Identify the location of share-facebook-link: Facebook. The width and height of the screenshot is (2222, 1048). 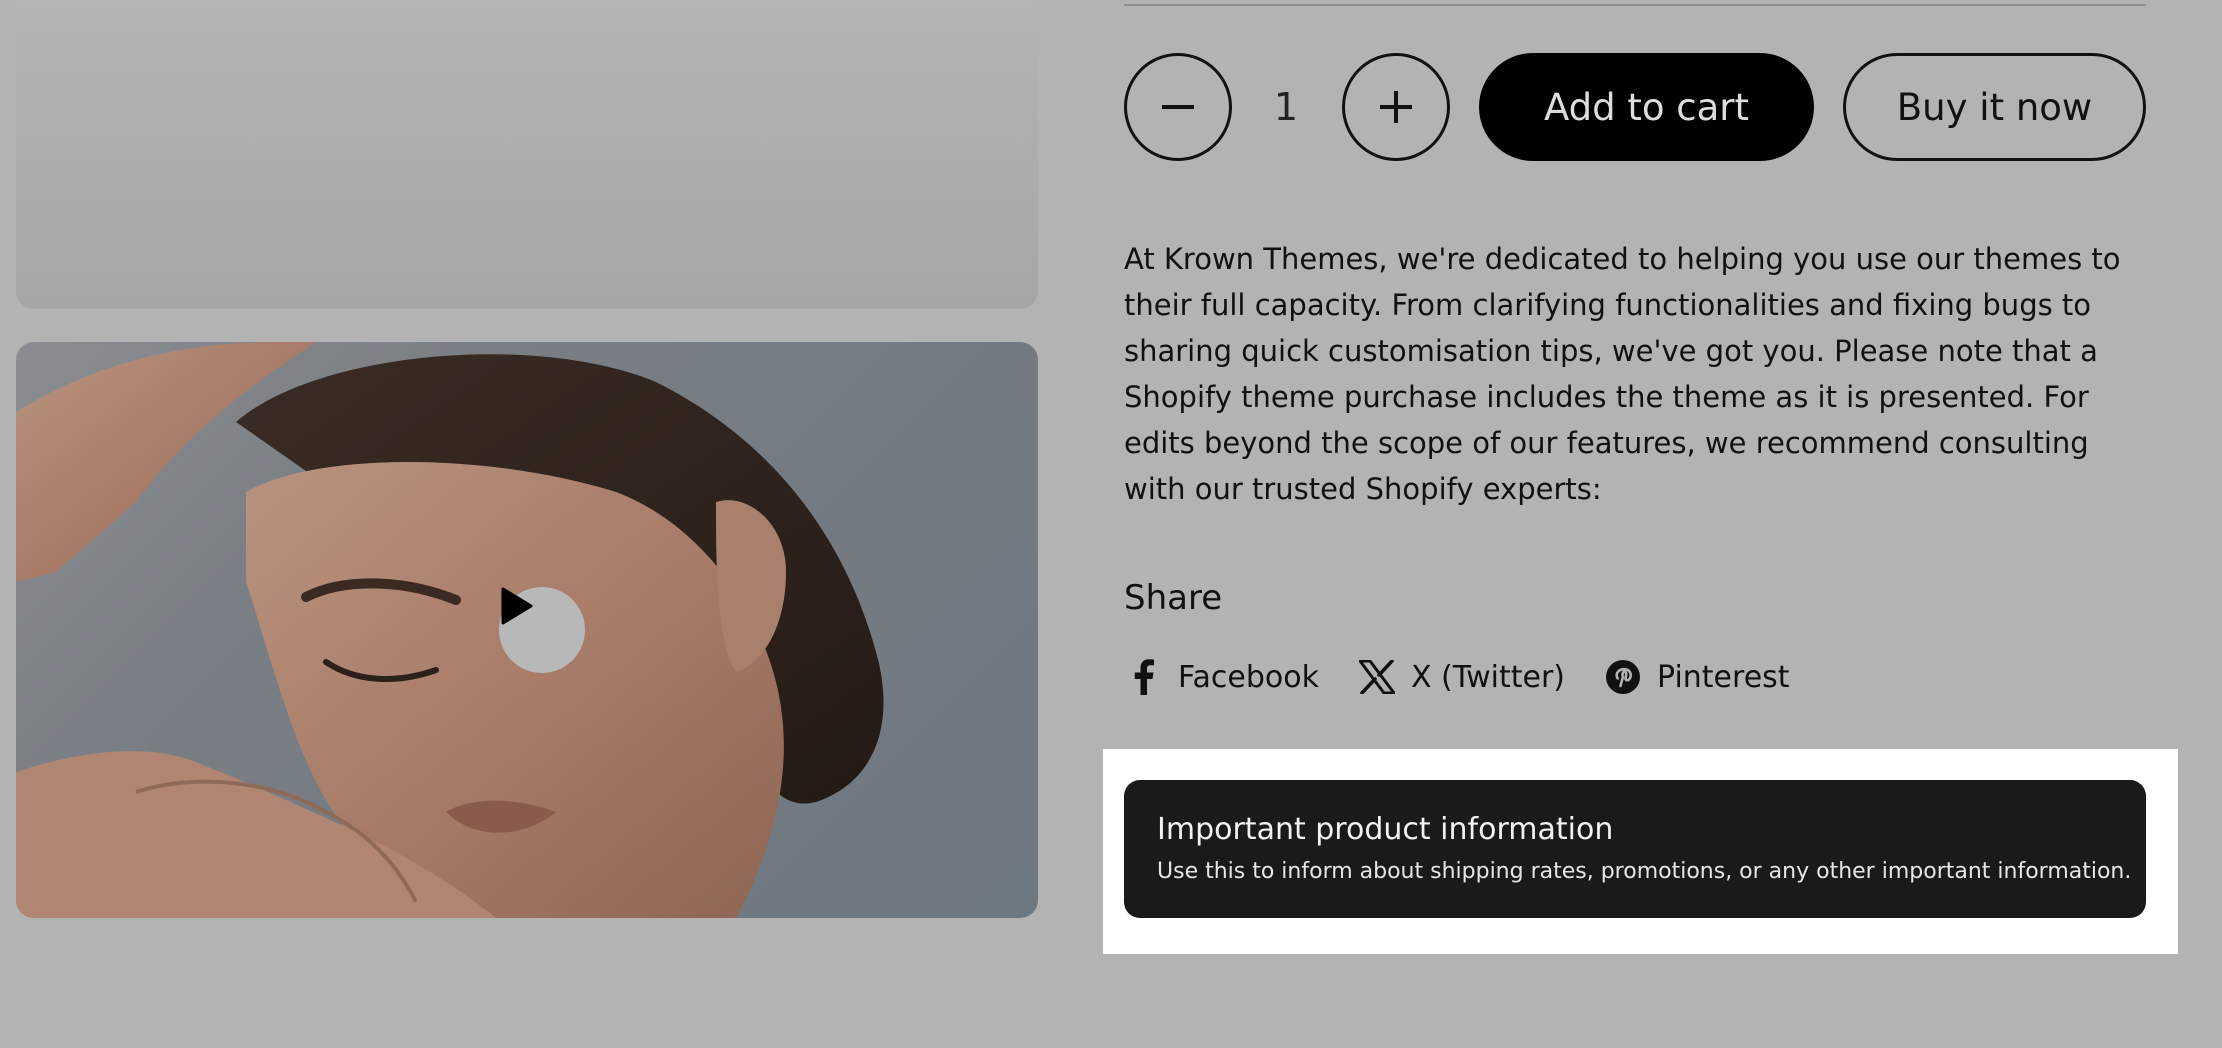
(1221, 677).